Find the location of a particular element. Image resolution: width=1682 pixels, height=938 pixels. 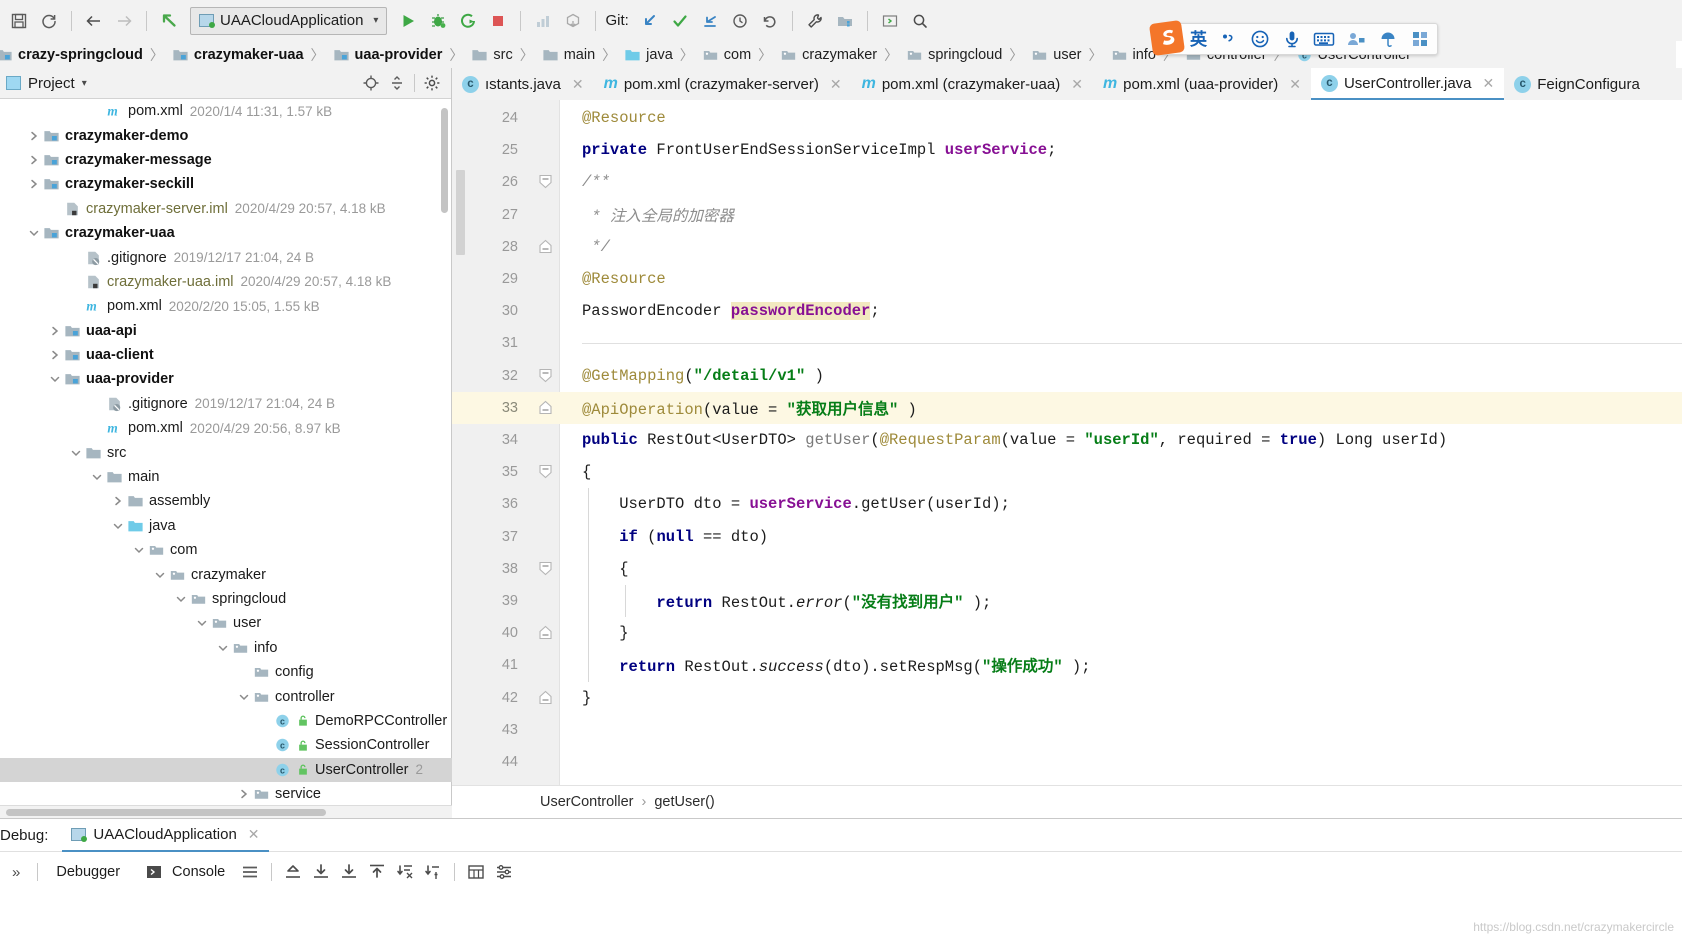

tree-item-uaa-api: uaa-api is located at coordinates (226, 331).